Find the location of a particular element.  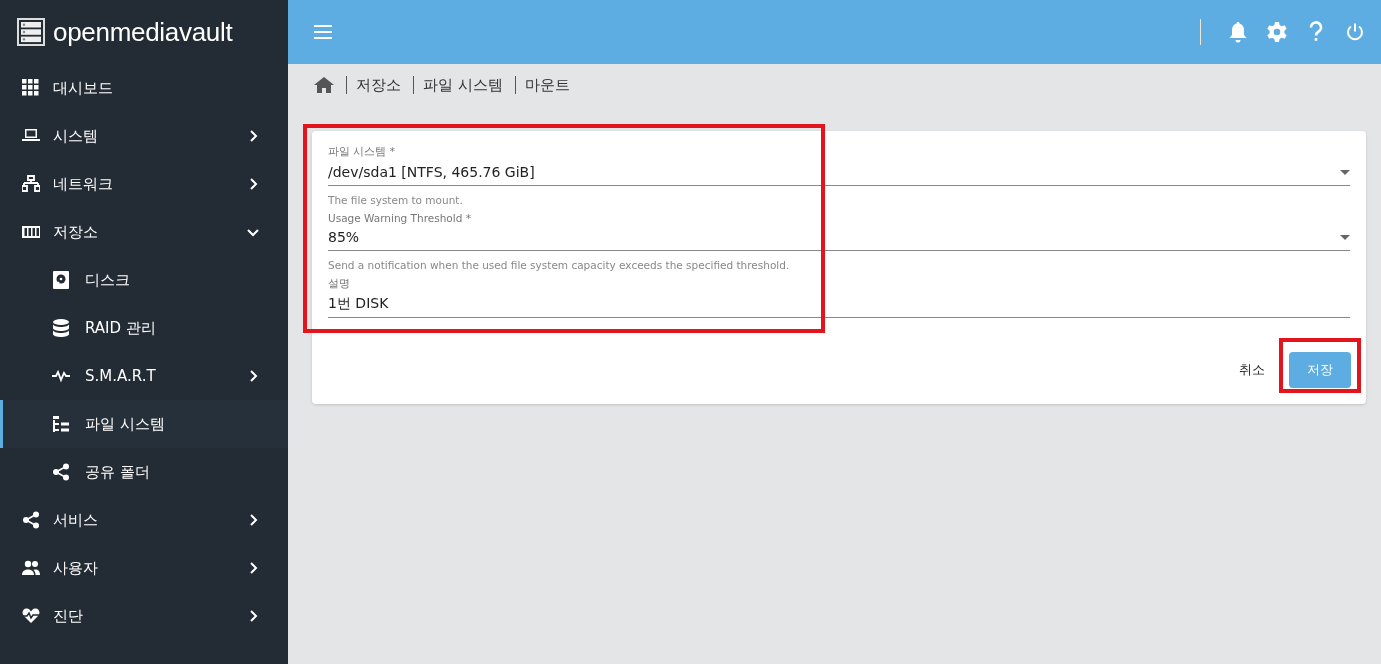

field-label: 파일 시스템 * is located at coordinates (362, 152).